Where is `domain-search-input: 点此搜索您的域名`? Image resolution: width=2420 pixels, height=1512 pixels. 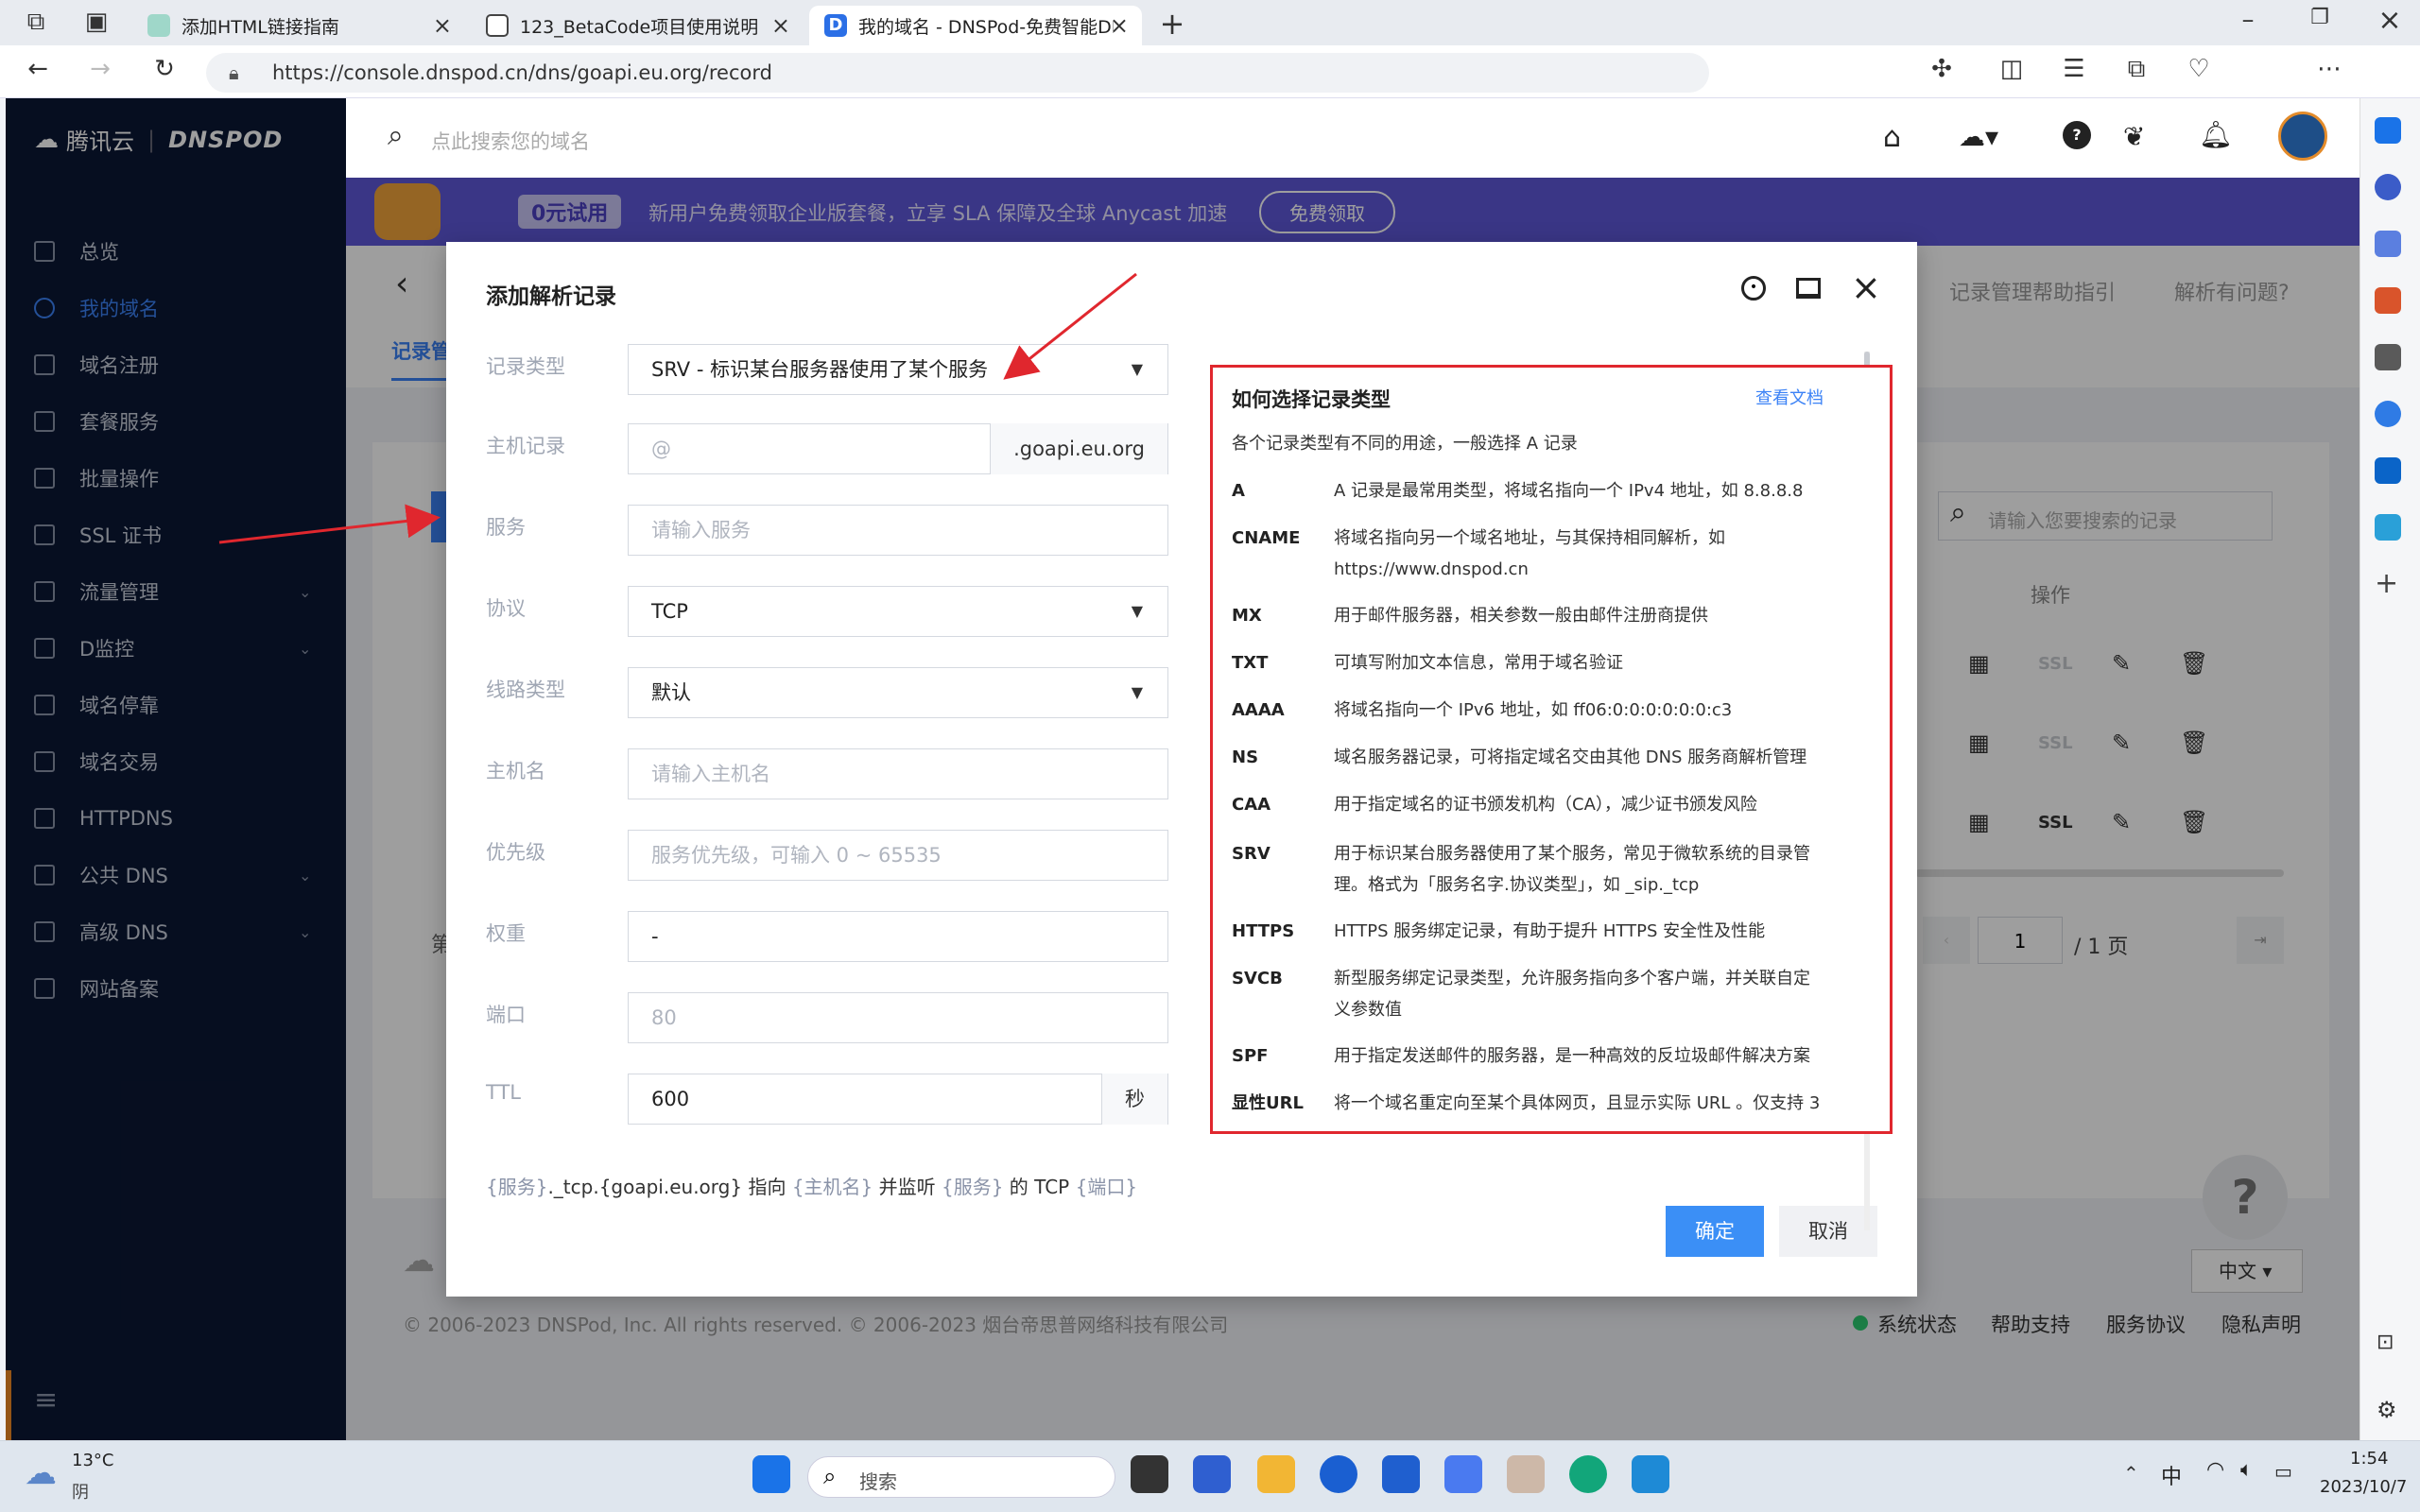 domain-search-input: 点此搜索您的域名 is located at coordinates (511, 141).